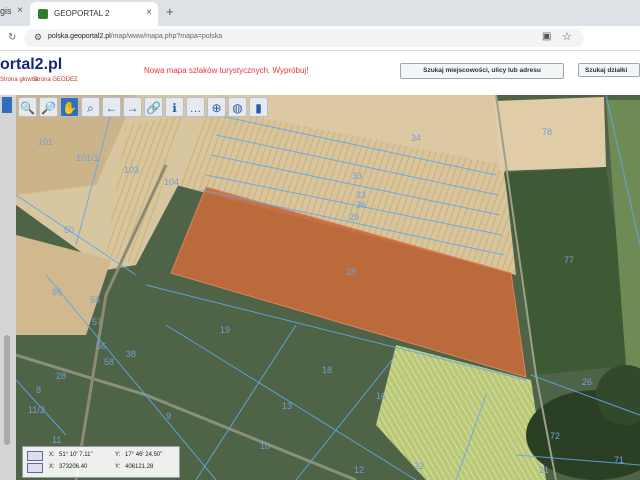 The height and width of the screenshot is (480, 640). What do you see at coordinates (287, 406) in the screenshot?
I see `parcel-label: 13` at bounding box center [287, 406].